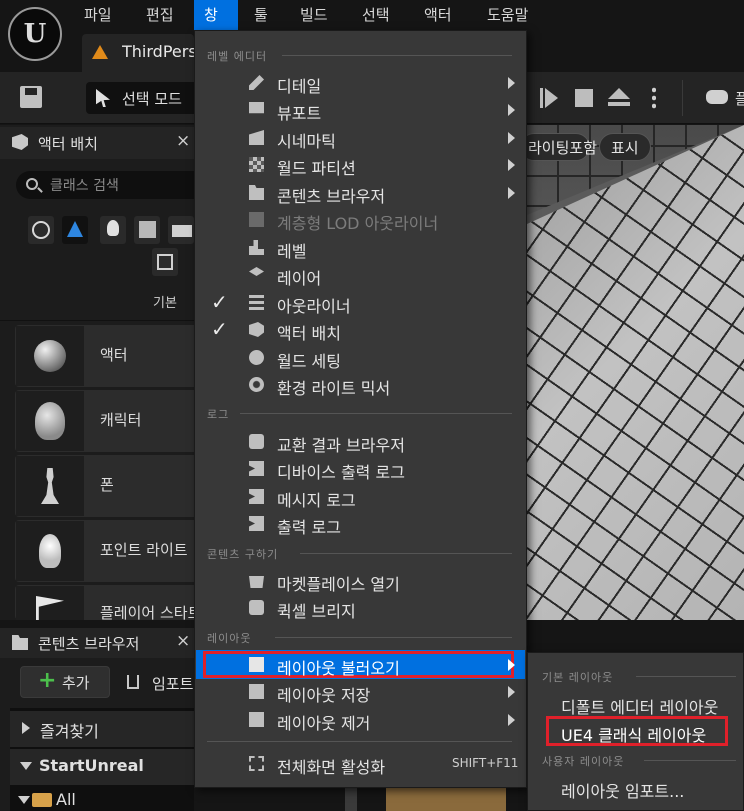 The width and height of the screenshot is (744, 811). Describe the element at coordinates (256, 691) in the screenshot. I see `save-layout-icon` at that location.